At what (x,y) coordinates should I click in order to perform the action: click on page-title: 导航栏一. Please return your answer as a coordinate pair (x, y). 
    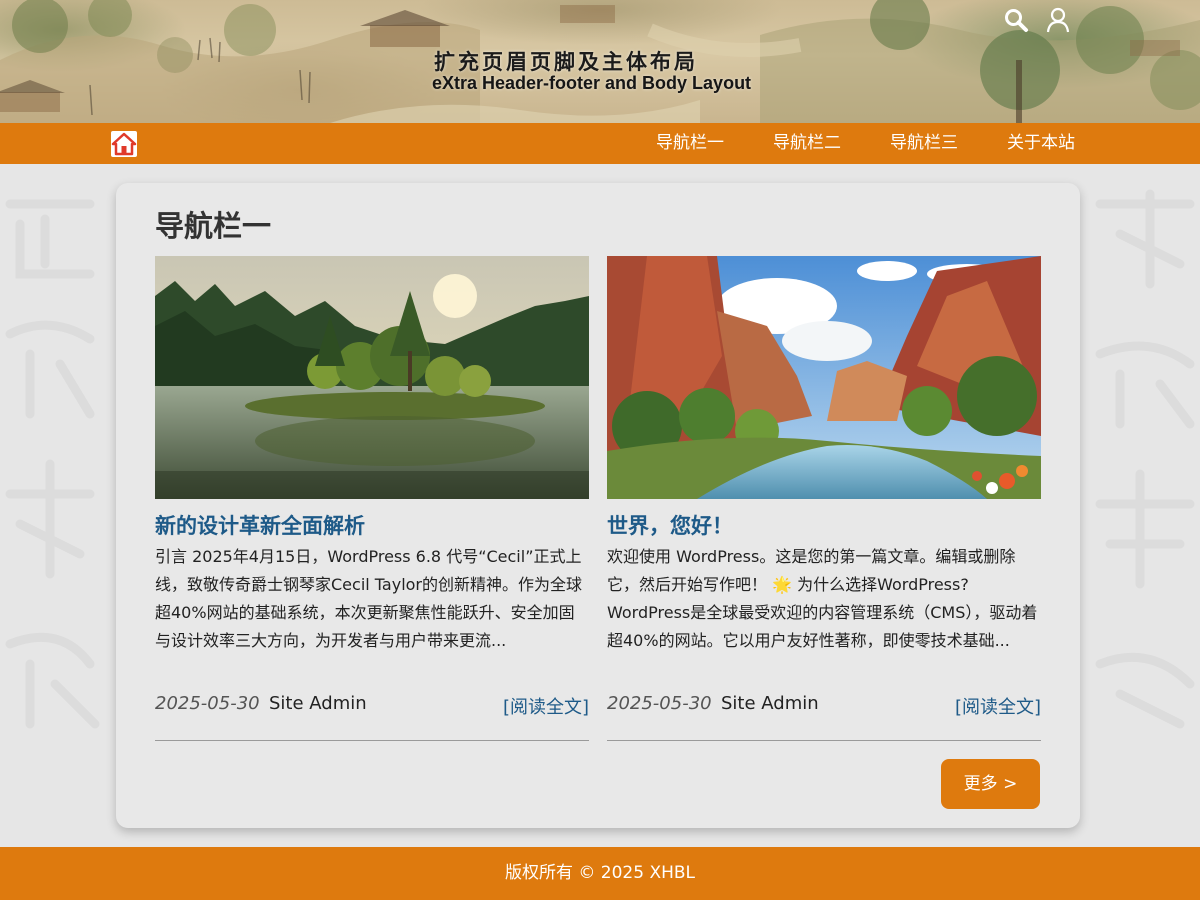
    Looking at the image, I should click on (213, 226).